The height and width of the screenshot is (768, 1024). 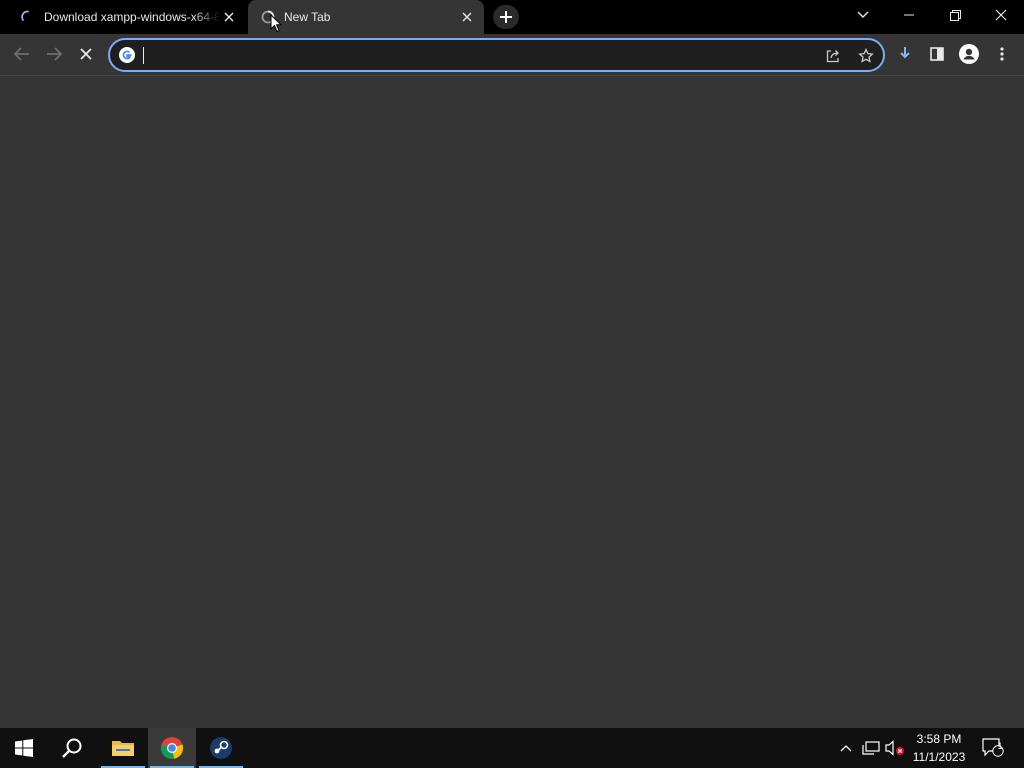 I want to click on tab-title: New Tab, so click(x=307, y=17).